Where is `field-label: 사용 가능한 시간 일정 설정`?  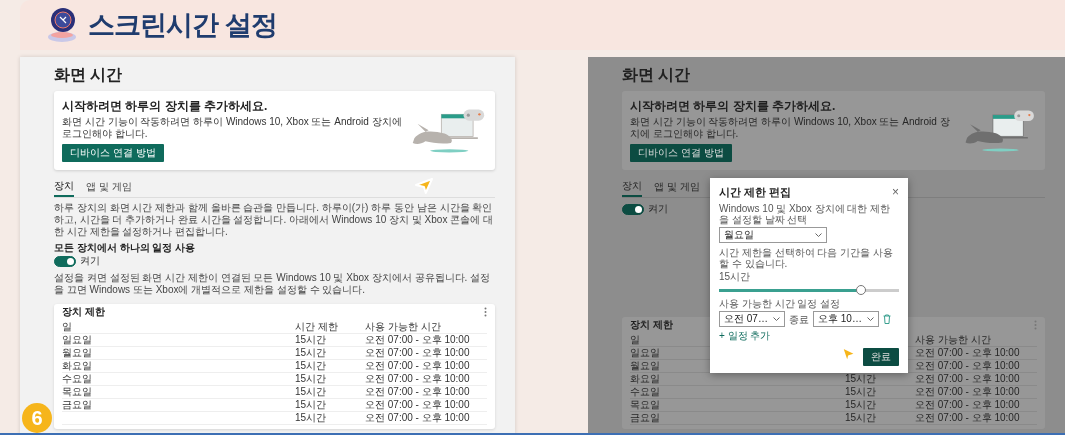
field-label: 사용 가능한 시간 일정 설정 is located at coordinates (780, 303).